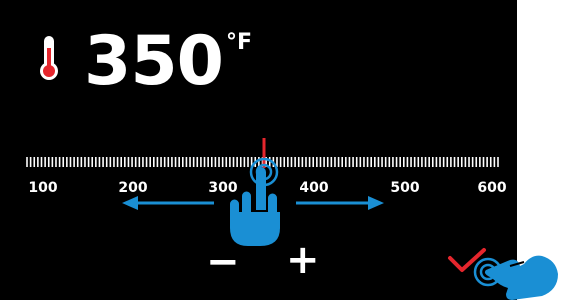 Image resolution: width=561 pixels, height=300 pixels. What do you see at coordinates (340, 203) in the screenshot?
I see `arrow-right-icon` at bounding box center [340, 203].